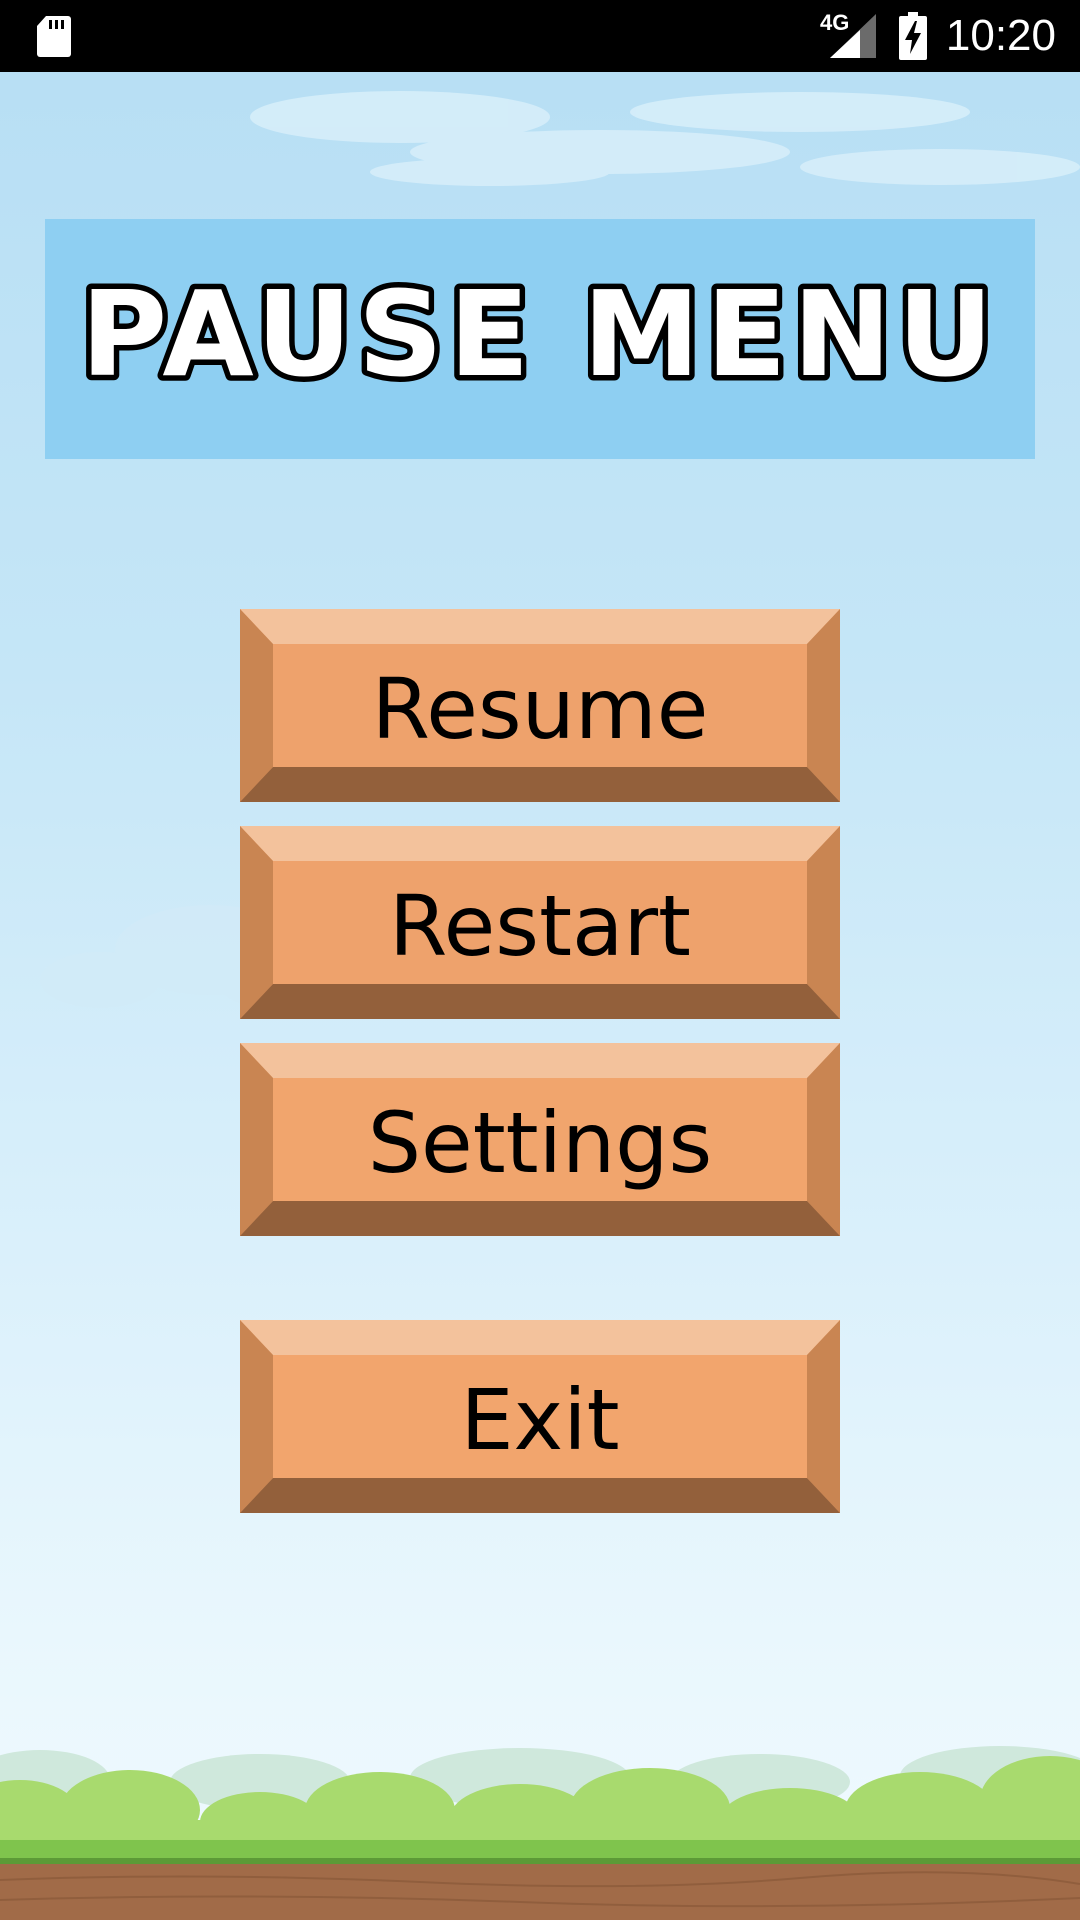 This screenshot has height=1920, width=1080. Describe the element at coordinates (853, 36) in the screenshot. I see `signal-icon` at that location.